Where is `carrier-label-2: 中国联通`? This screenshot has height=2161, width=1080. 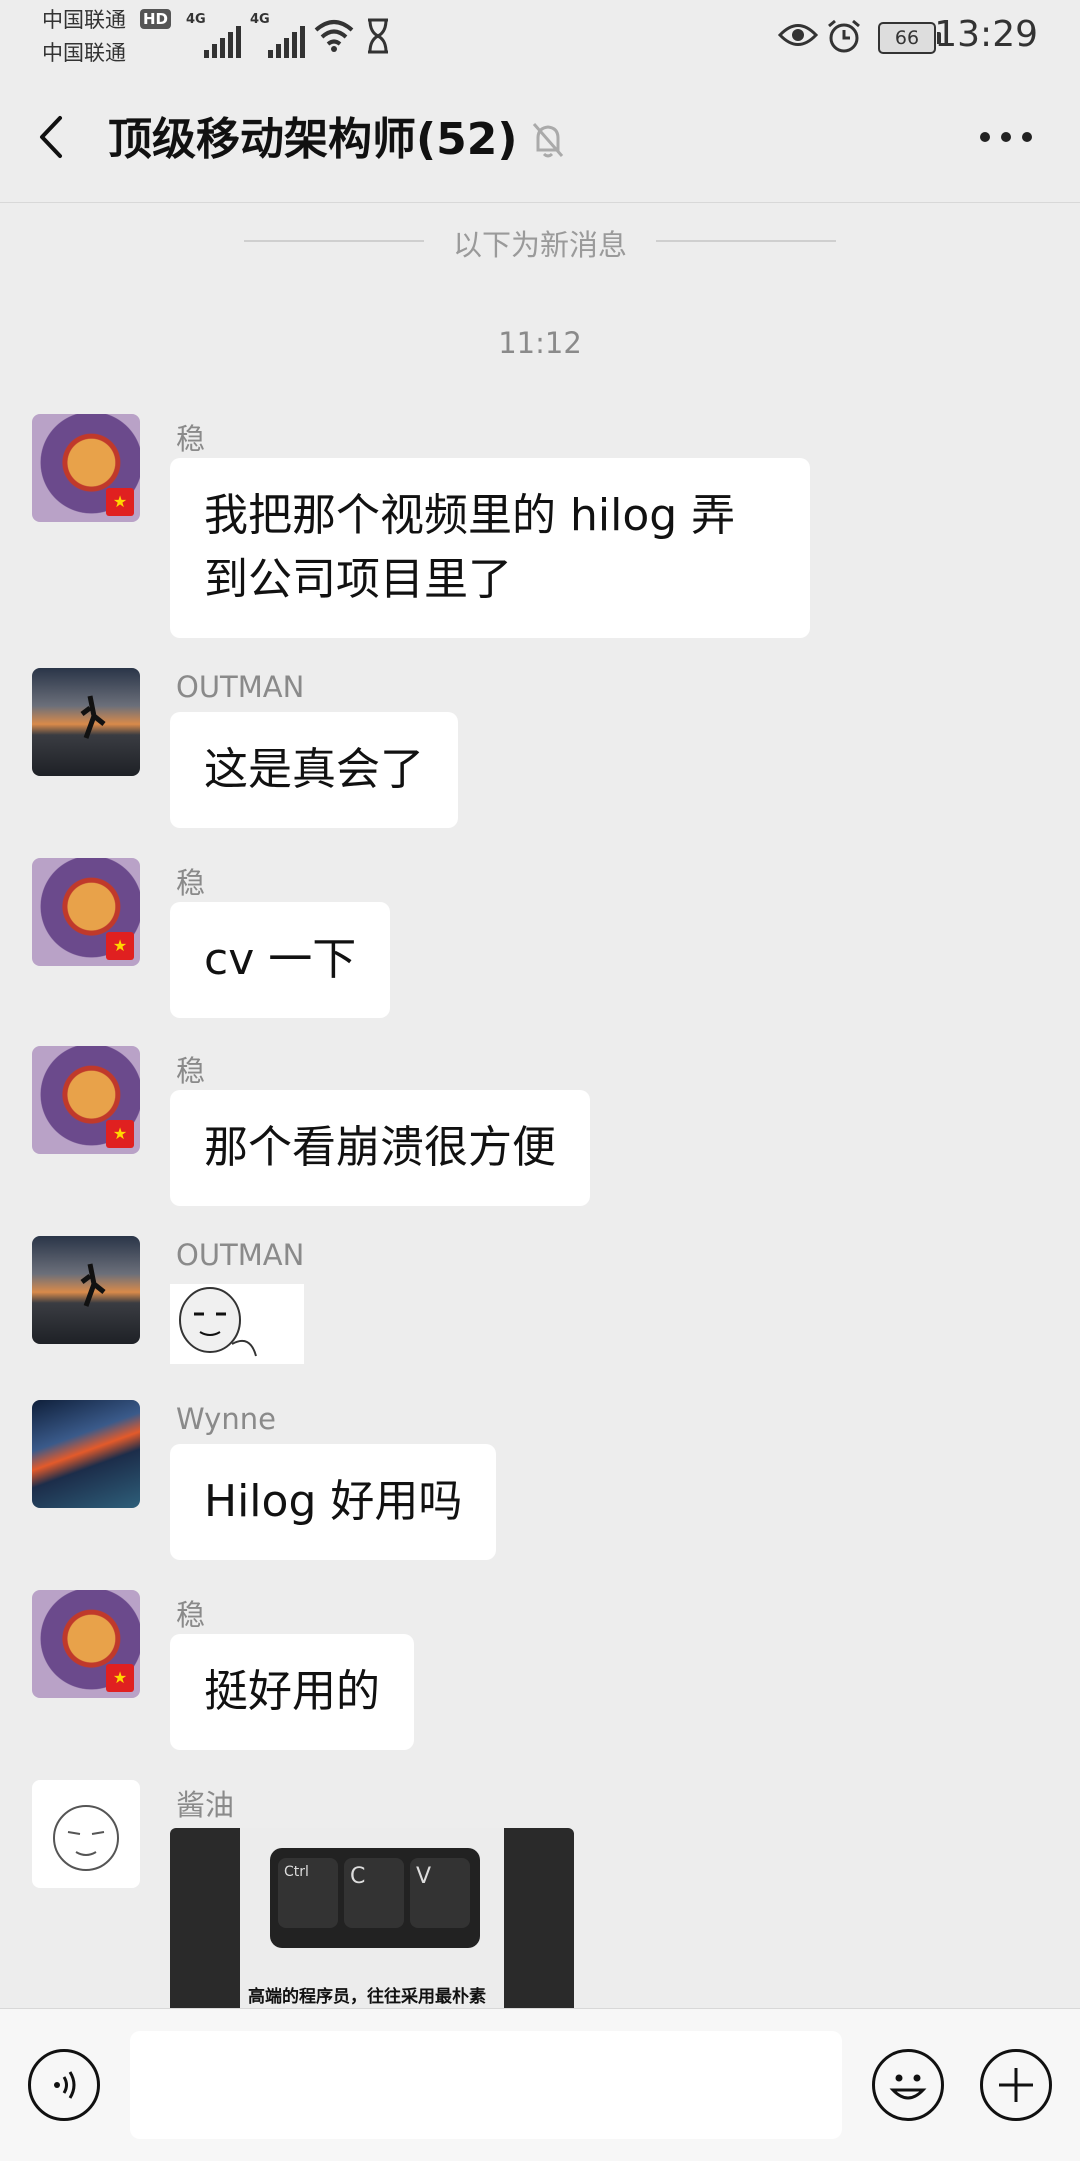
carrier-label-2: 中国联通 is located at coordinates (84, 53).